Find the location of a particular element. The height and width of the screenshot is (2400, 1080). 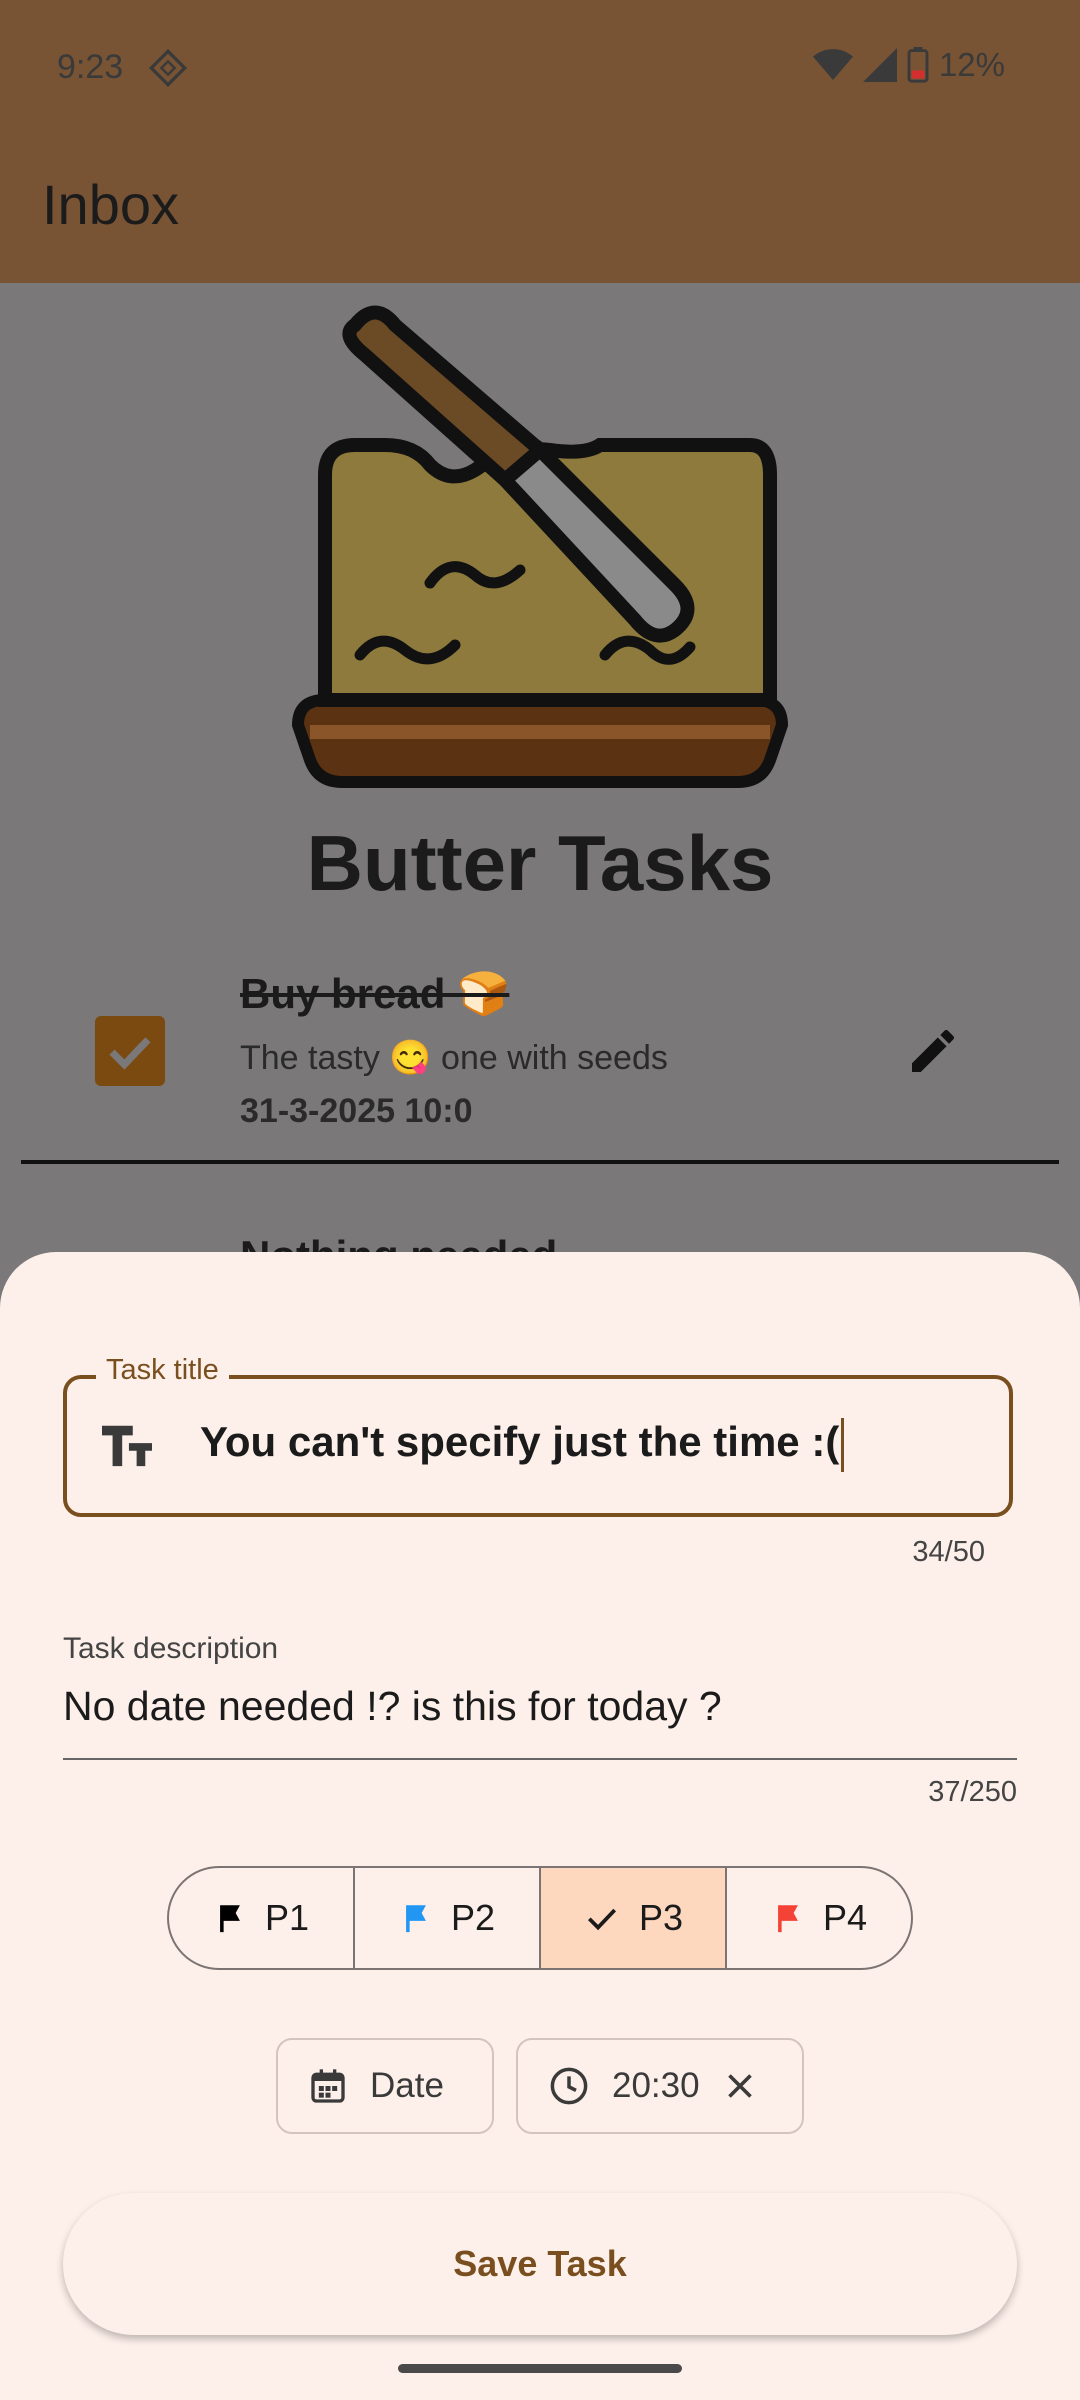

task-title: Buy bread 🍞 is located at coordinates (374, 994).